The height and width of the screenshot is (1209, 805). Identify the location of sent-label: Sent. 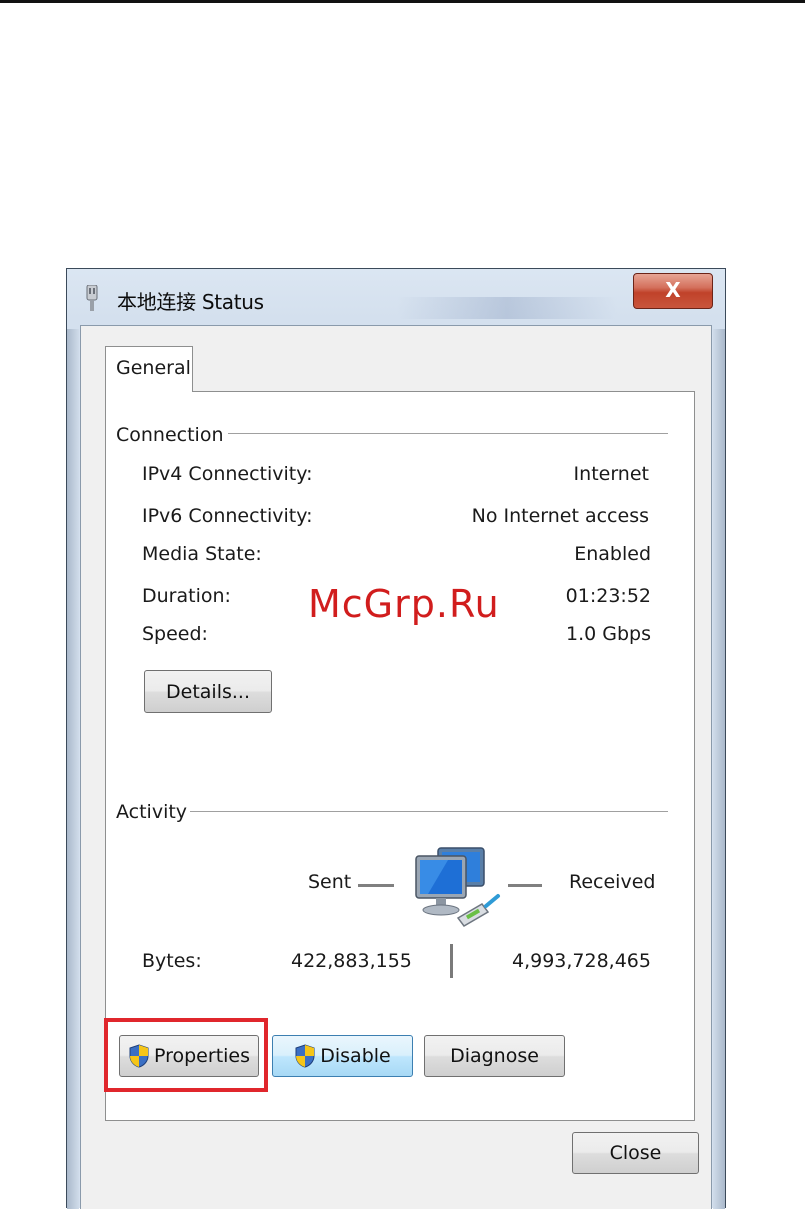
(330, 882).